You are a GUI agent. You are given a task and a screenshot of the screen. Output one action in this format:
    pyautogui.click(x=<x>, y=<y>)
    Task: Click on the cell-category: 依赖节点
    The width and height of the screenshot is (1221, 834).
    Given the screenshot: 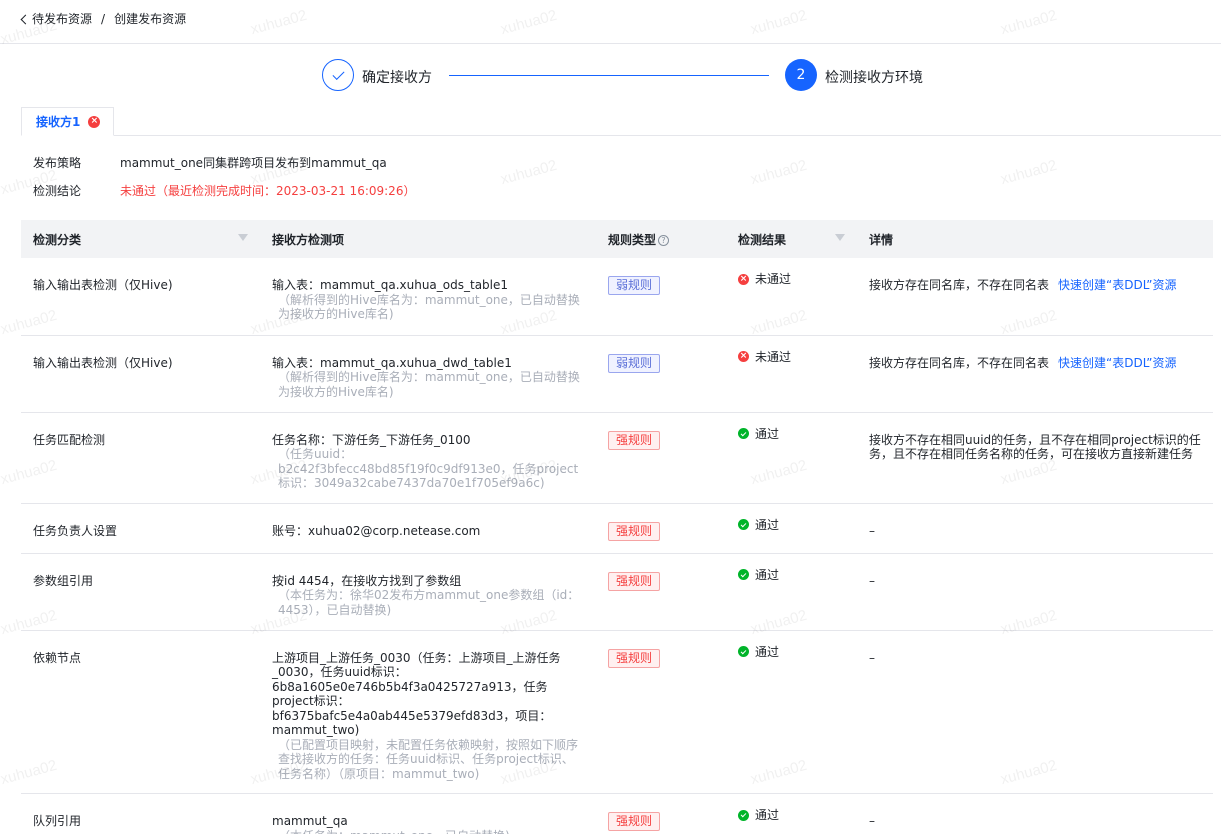 What is the action you would take?
    pyautogui.click(x=140, y=712)
    